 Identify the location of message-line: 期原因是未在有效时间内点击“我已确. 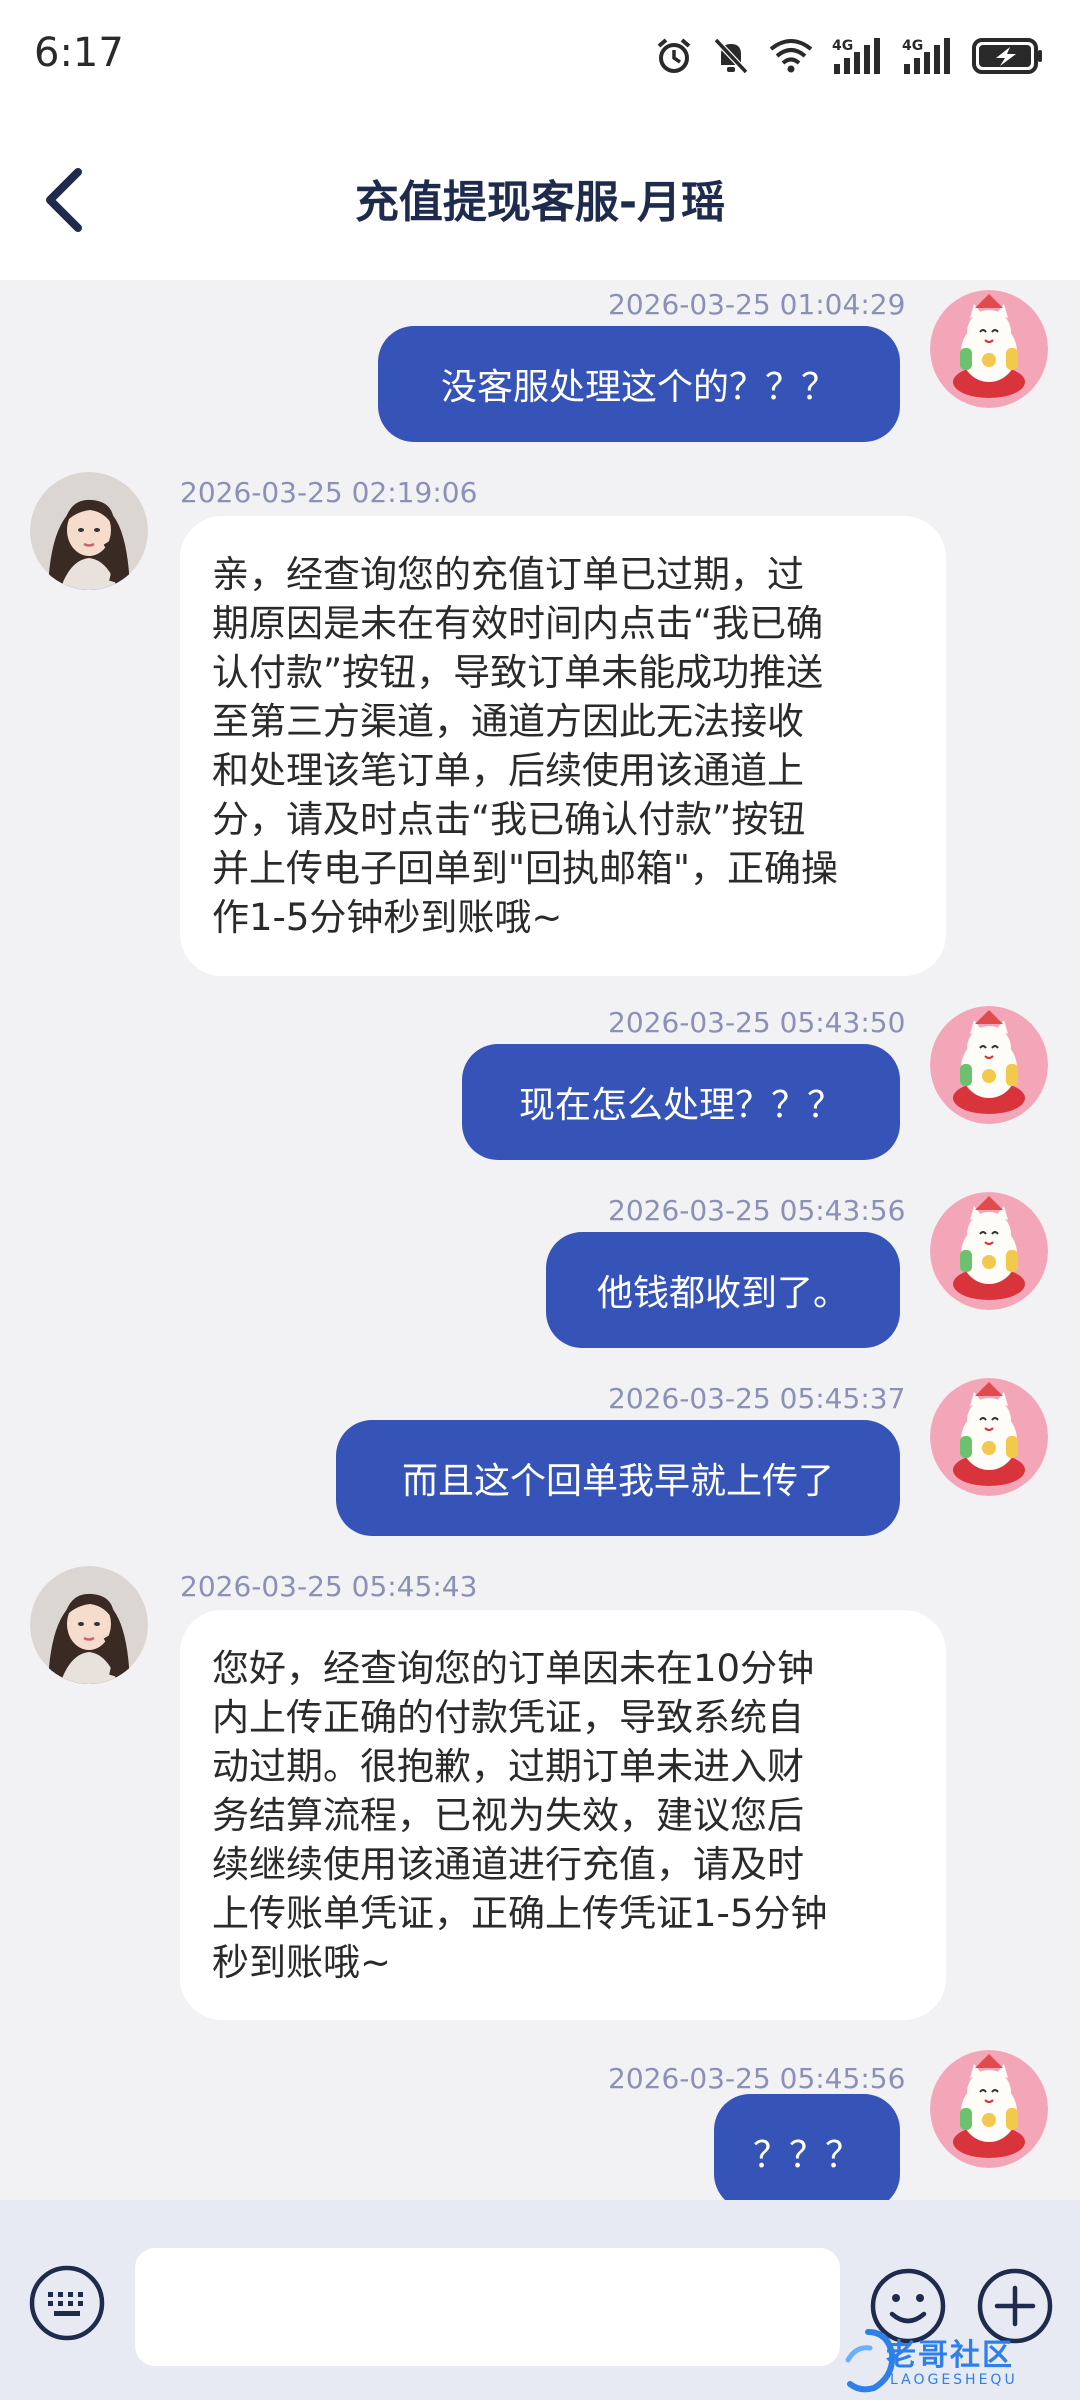
(518, 623).